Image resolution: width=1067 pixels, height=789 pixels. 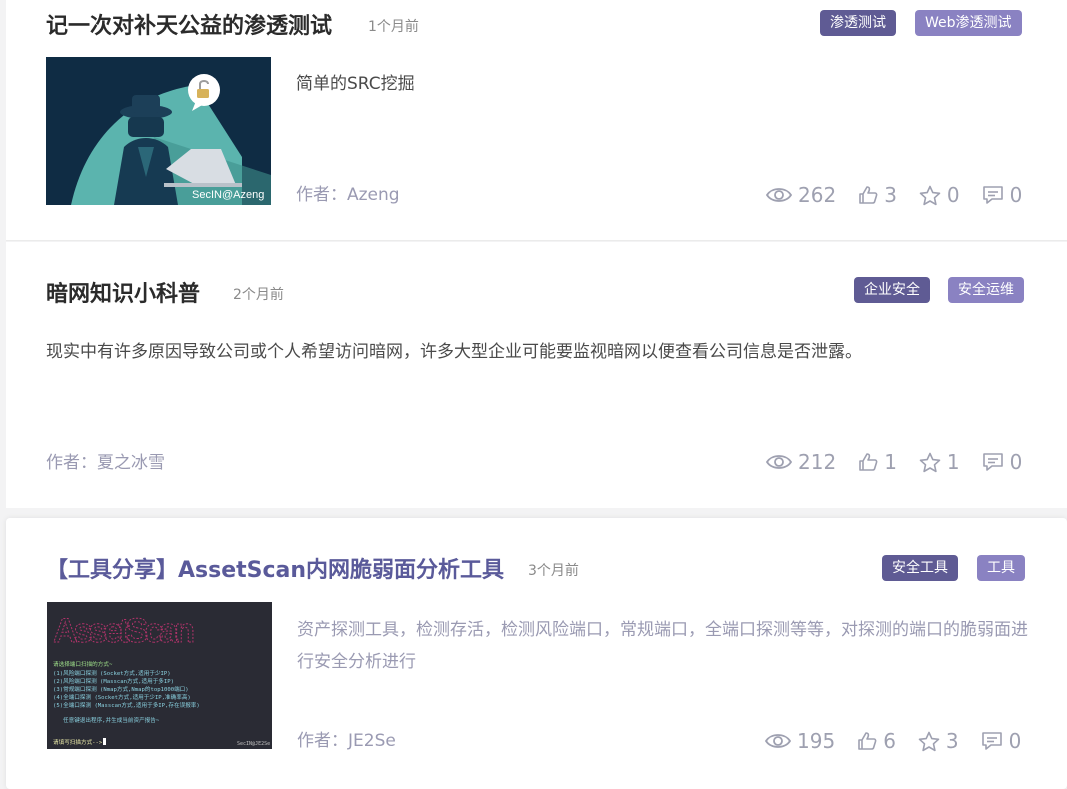 I want to click on tag-pentest: 渗透测试, so click(x=858, y=23).